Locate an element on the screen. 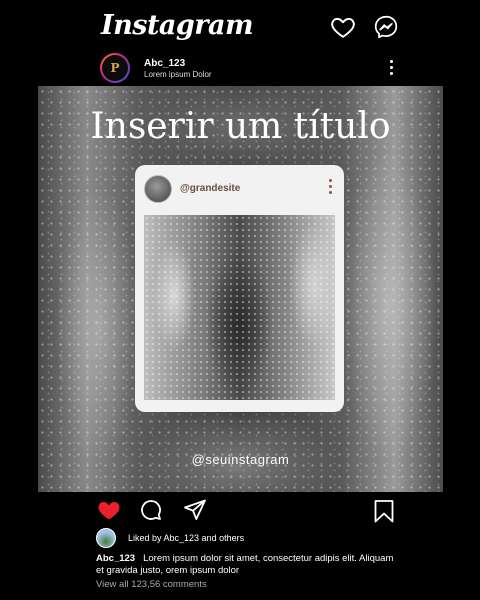  account-subtitle: Lorem ipsum Dolor is located at coordinates (178, 74).